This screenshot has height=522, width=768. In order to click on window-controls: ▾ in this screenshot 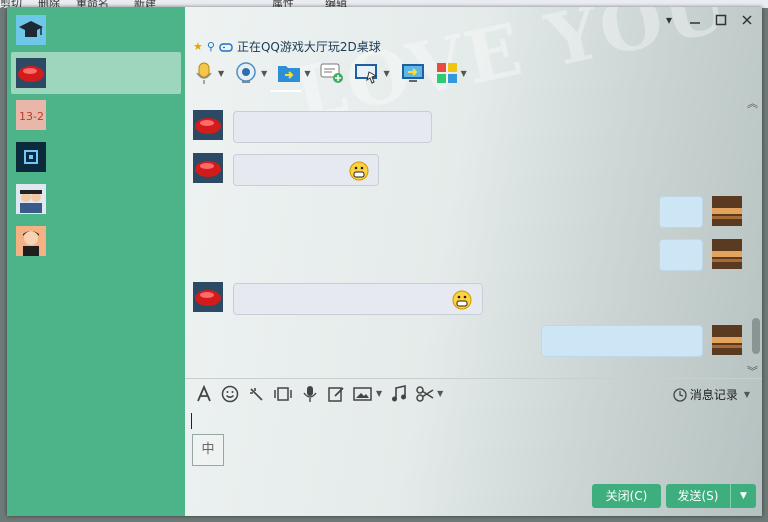, I will do `click(708, 20)`.